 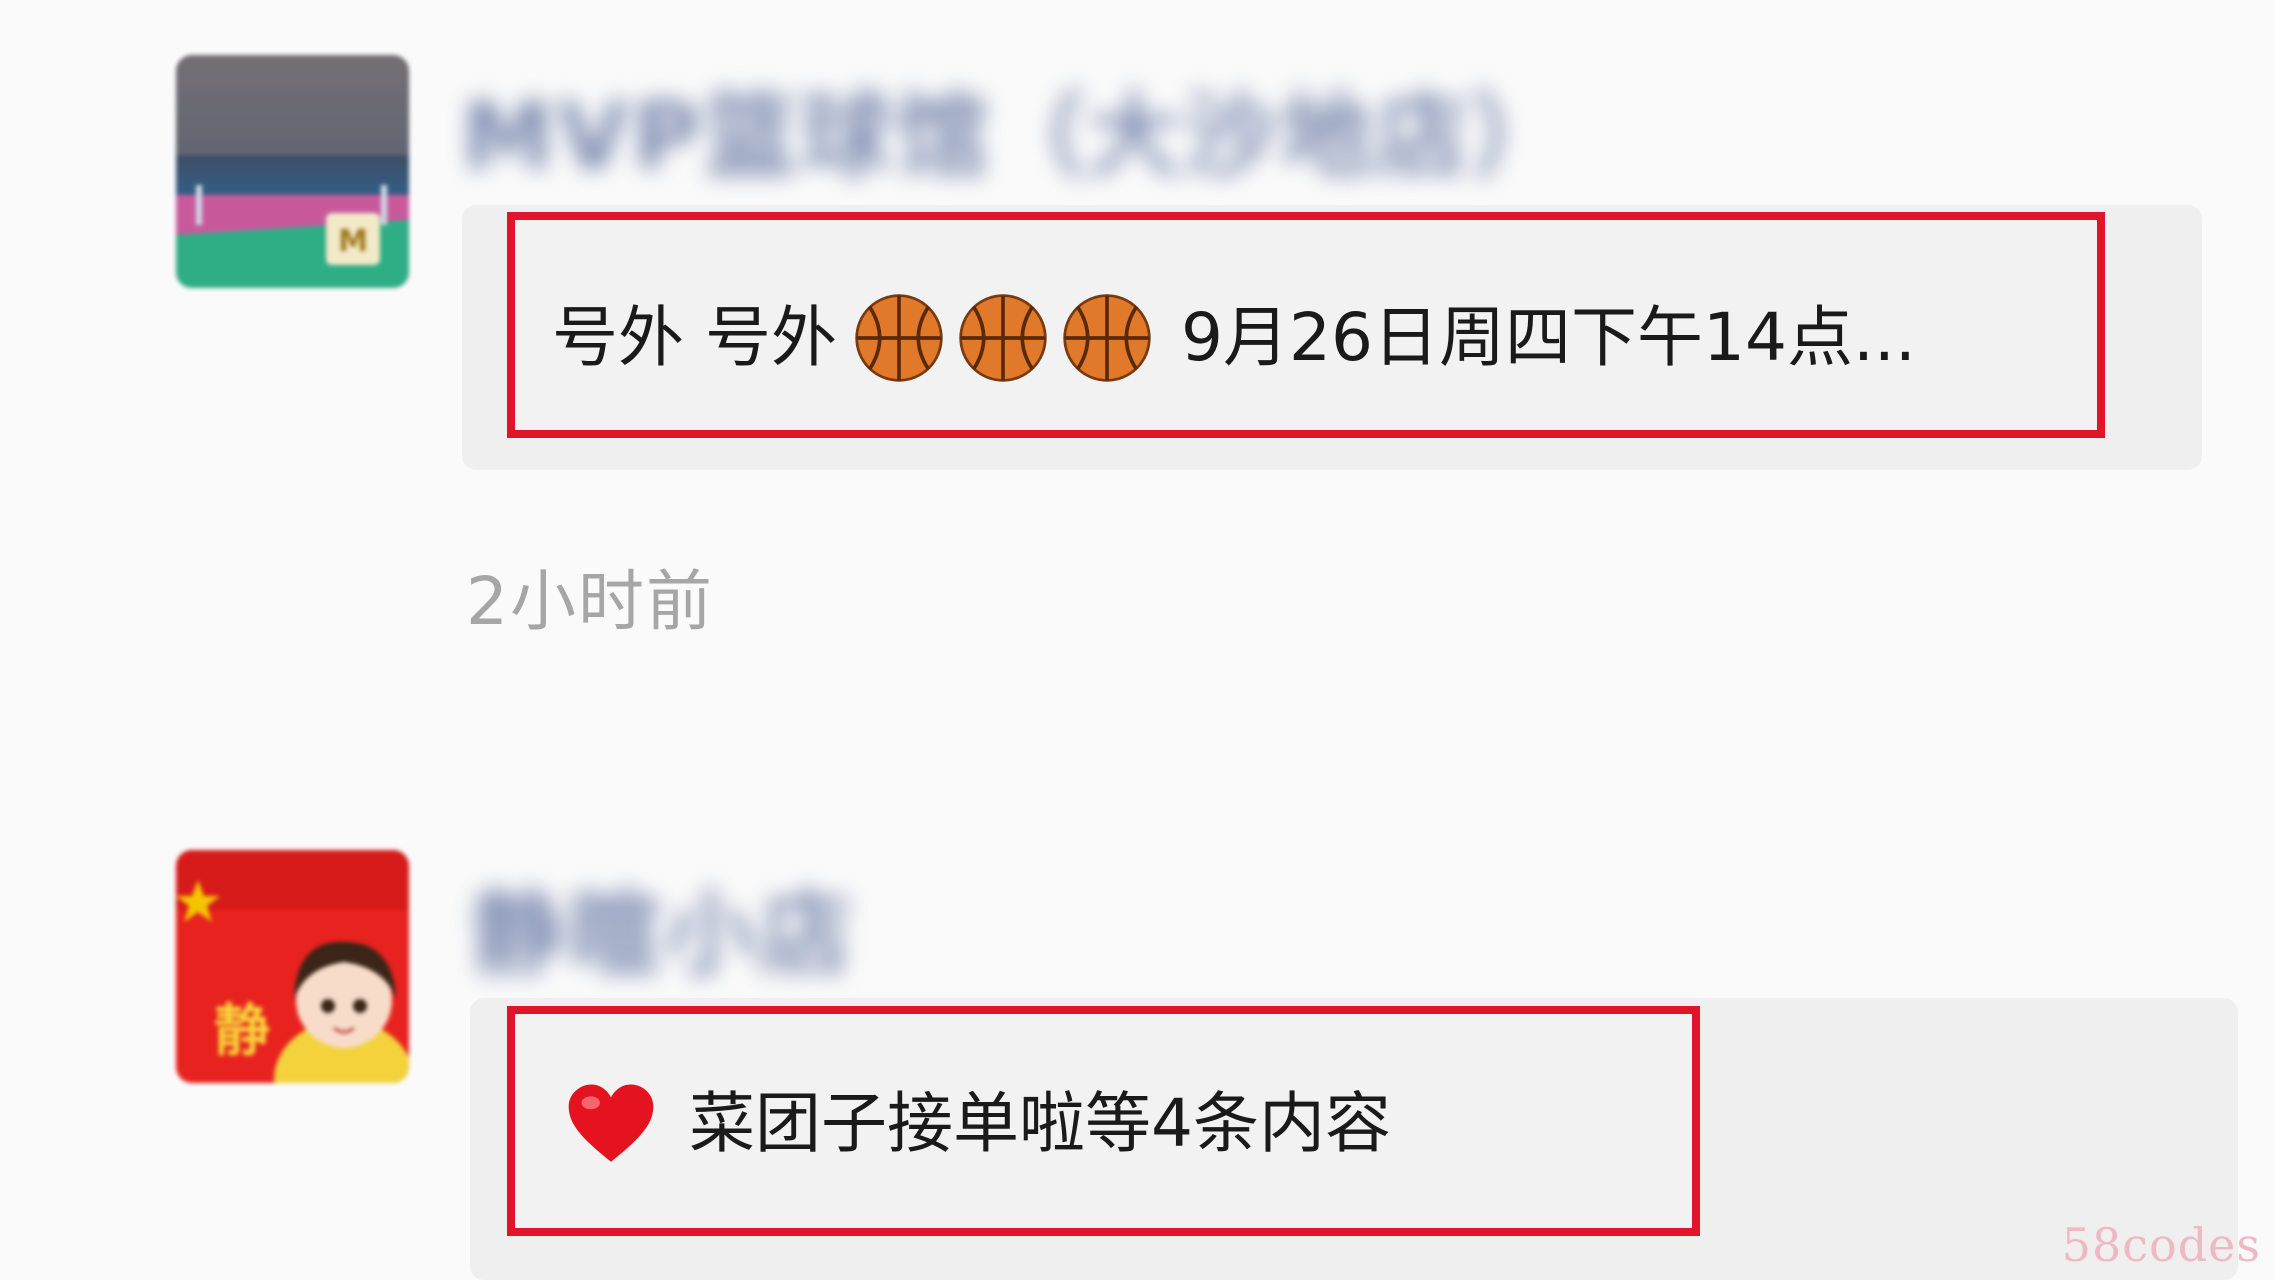 I want to click on watermark: 58codes, so click(x=2161, y=1245).